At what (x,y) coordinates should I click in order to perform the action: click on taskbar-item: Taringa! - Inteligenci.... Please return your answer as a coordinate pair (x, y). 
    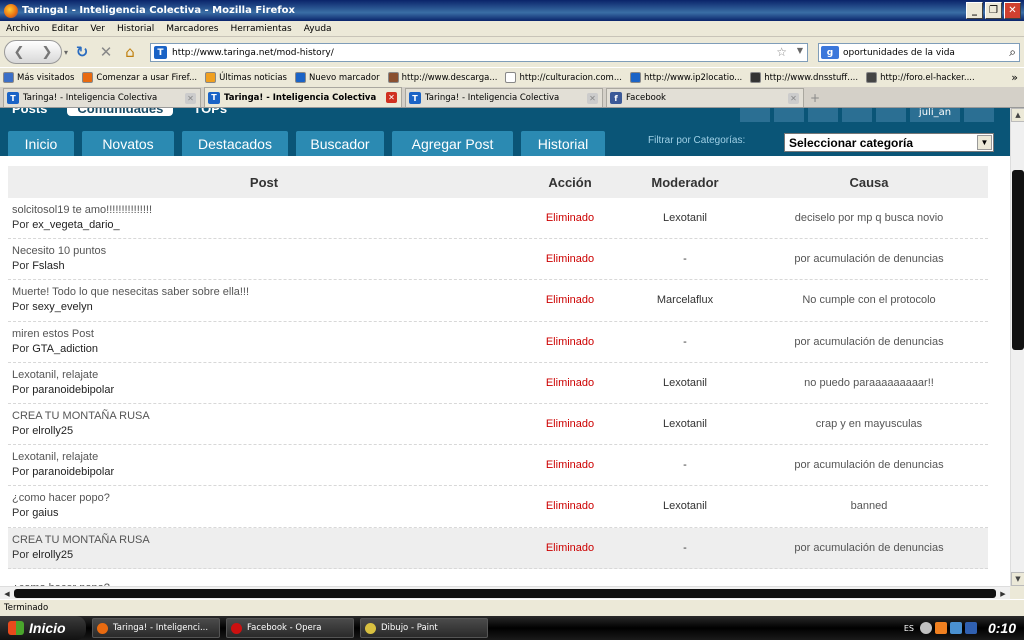
    Looking at the image, I should click on (156, 628).